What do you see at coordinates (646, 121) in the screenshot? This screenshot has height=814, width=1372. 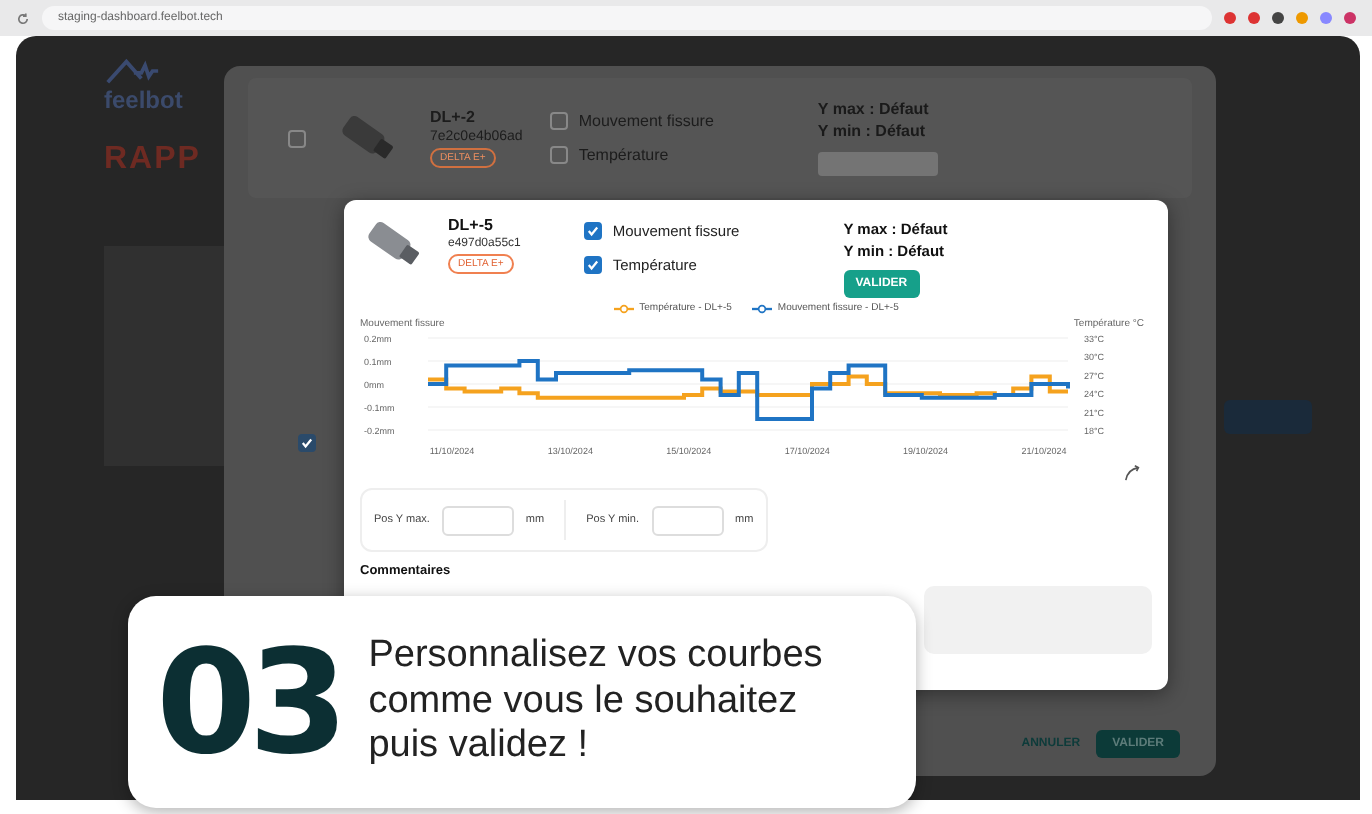 I see `option-label: Mouvement fissure` at bounding box center [646, 121].